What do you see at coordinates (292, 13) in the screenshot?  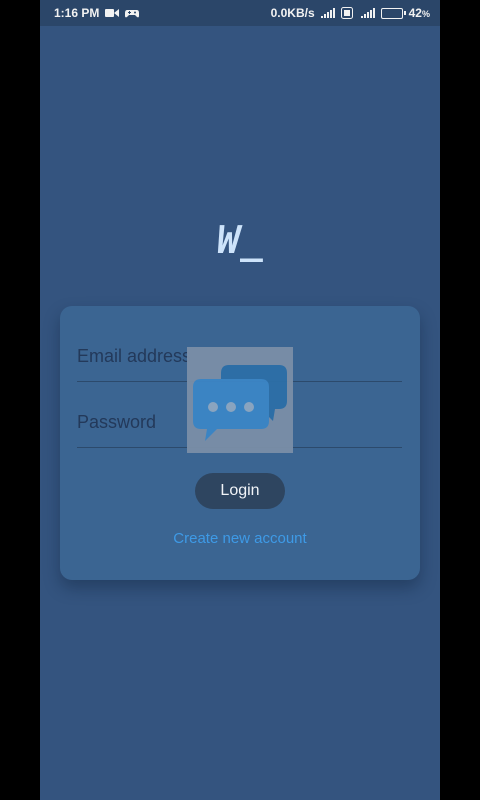 I see `network-speed: 0.0KB/s` at bounding box center [292, 13].